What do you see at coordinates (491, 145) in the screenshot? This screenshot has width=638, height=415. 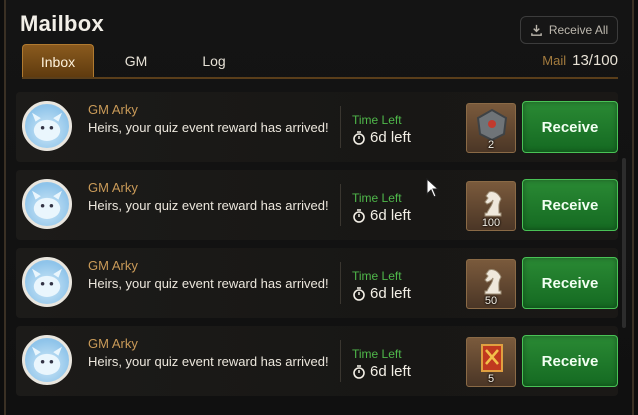 I see `reward-item-qty: 2` at bounding box center [491, 145].